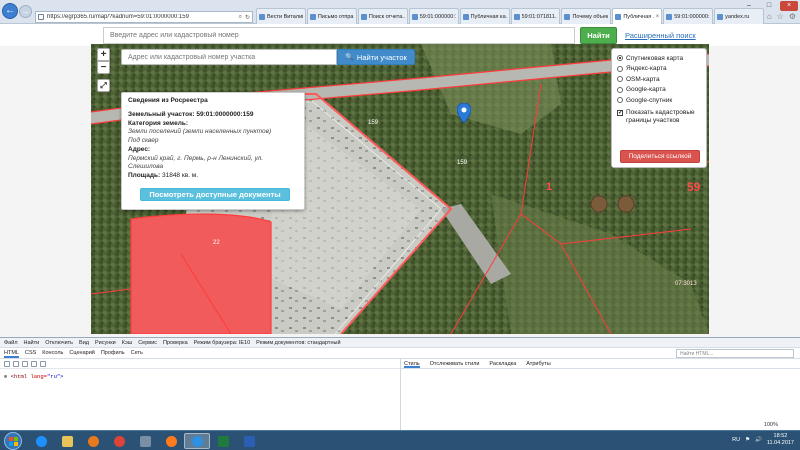 The image size is (800, 450). Describe the element at coordinates (376, 57) in the screenshot. I see `find-parcel-button: 🔍 Найти участок` at that location.